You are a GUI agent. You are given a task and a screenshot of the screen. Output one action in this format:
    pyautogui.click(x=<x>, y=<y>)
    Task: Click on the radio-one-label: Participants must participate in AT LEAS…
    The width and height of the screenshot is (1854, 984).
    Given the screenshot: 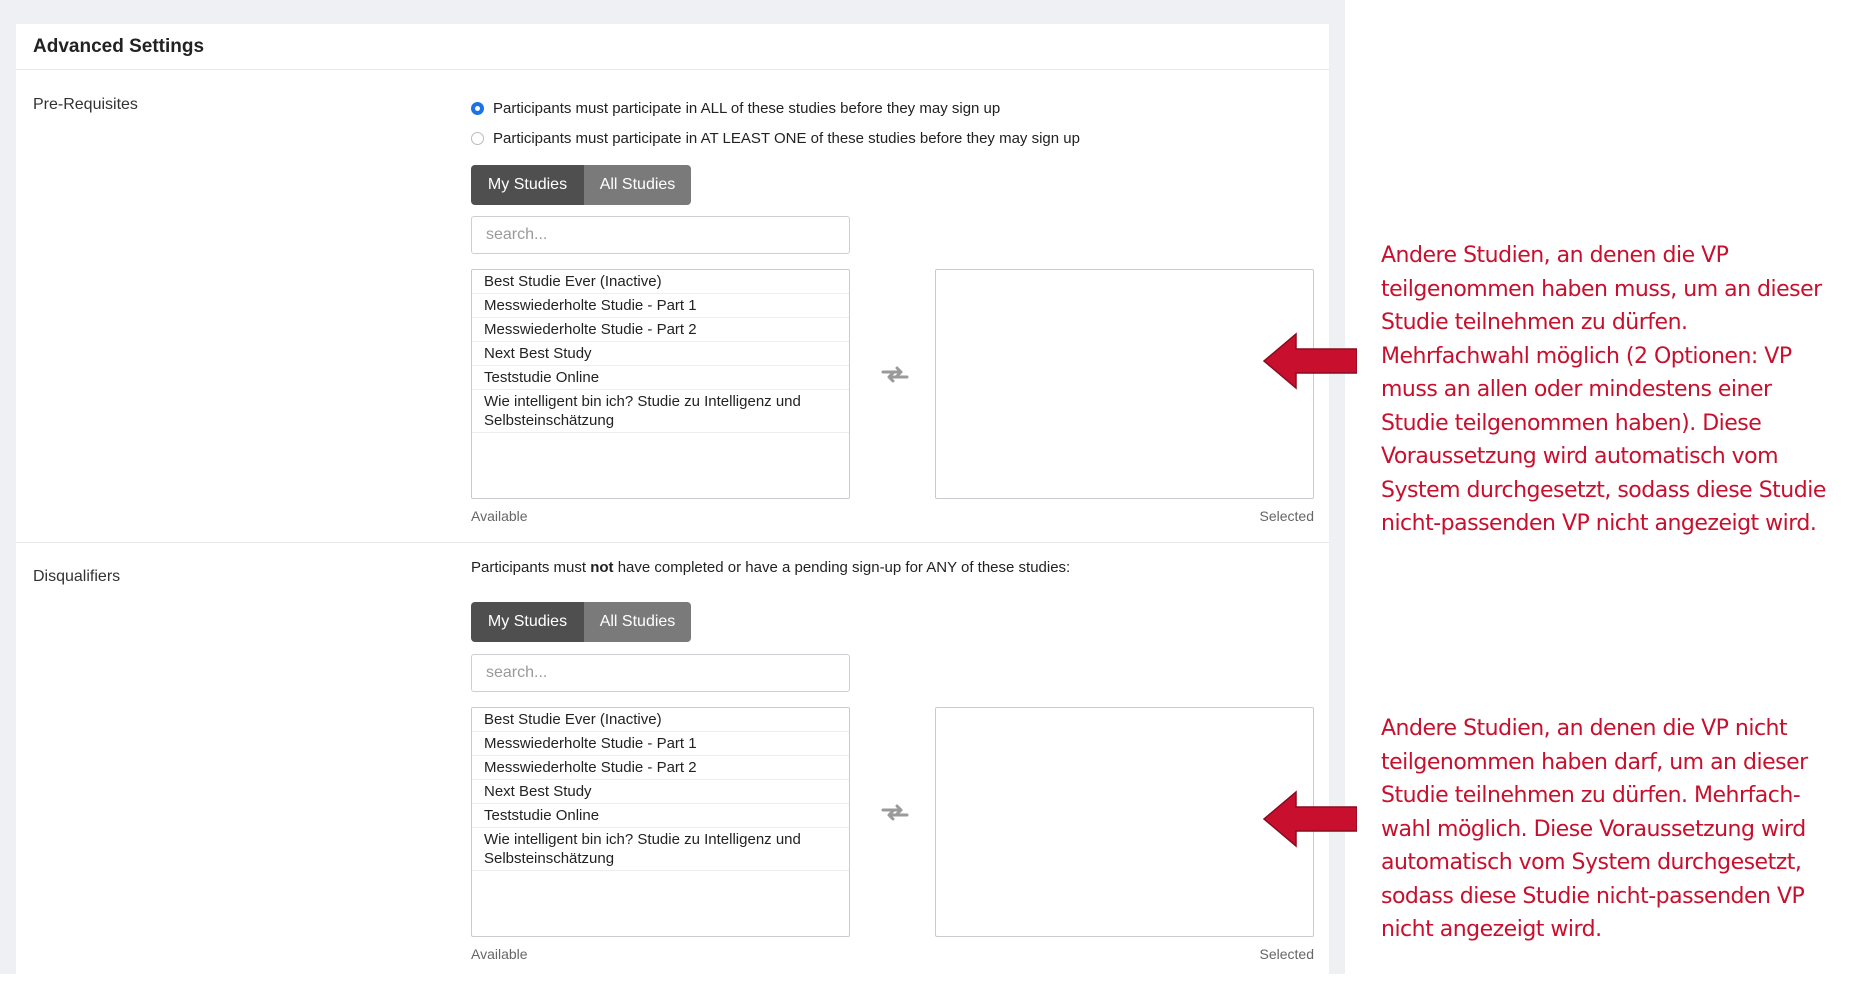 What is the action you would take?
    pyautogui.click(x=786, y=138)
    